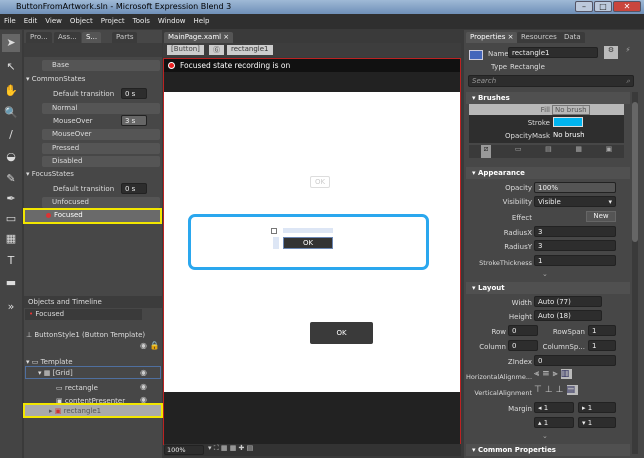 The width and height of the screenshot is (644, 458). Describe the element at coordinates (492, 37) in the screenshot. I see `tab-properties: Properties ×` at that location.